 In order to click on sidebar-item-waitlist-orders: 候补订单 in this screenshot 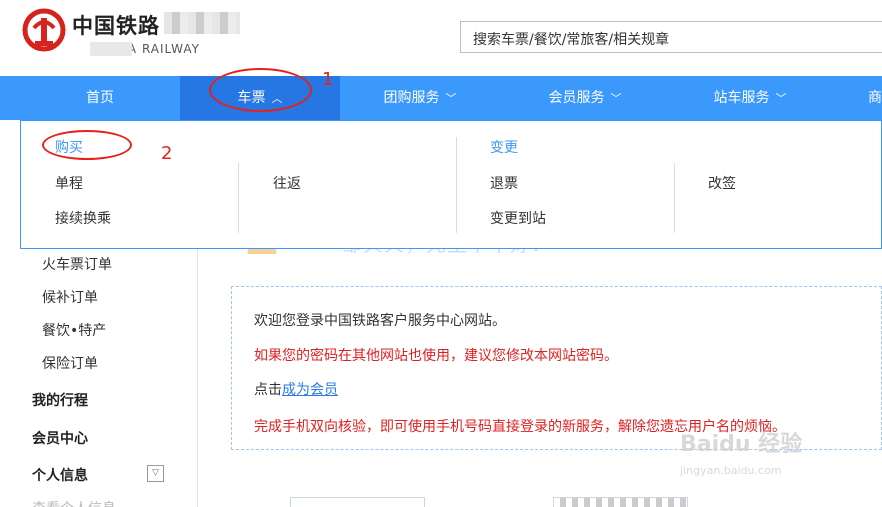, I will do `click(70, 297)`.